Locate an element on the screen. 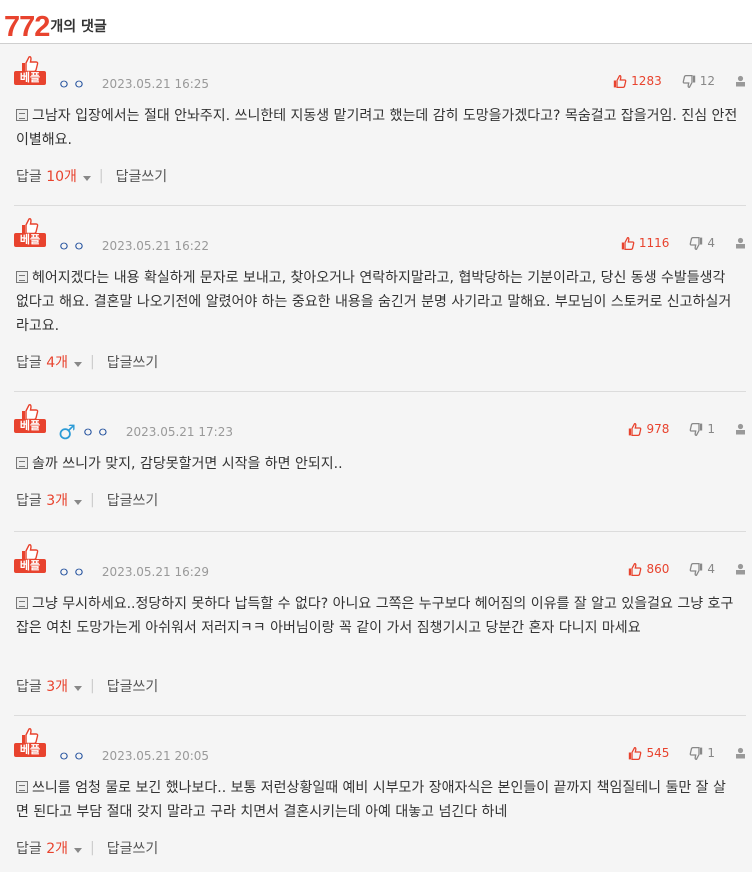 The image size is (752, 872). comments-header: 772 개의 댓글 is located at coordinates (376, 22).